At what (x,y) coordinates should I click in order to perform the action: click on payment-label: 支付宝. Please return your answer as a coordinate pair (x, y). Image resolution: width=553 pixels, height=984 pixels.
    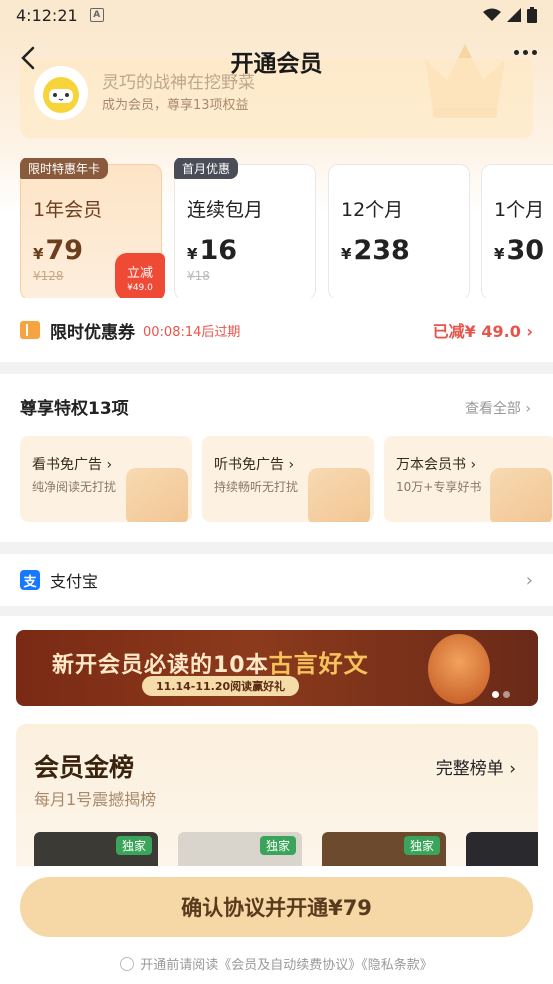
    Looking at the image, I should click on (74, 581).